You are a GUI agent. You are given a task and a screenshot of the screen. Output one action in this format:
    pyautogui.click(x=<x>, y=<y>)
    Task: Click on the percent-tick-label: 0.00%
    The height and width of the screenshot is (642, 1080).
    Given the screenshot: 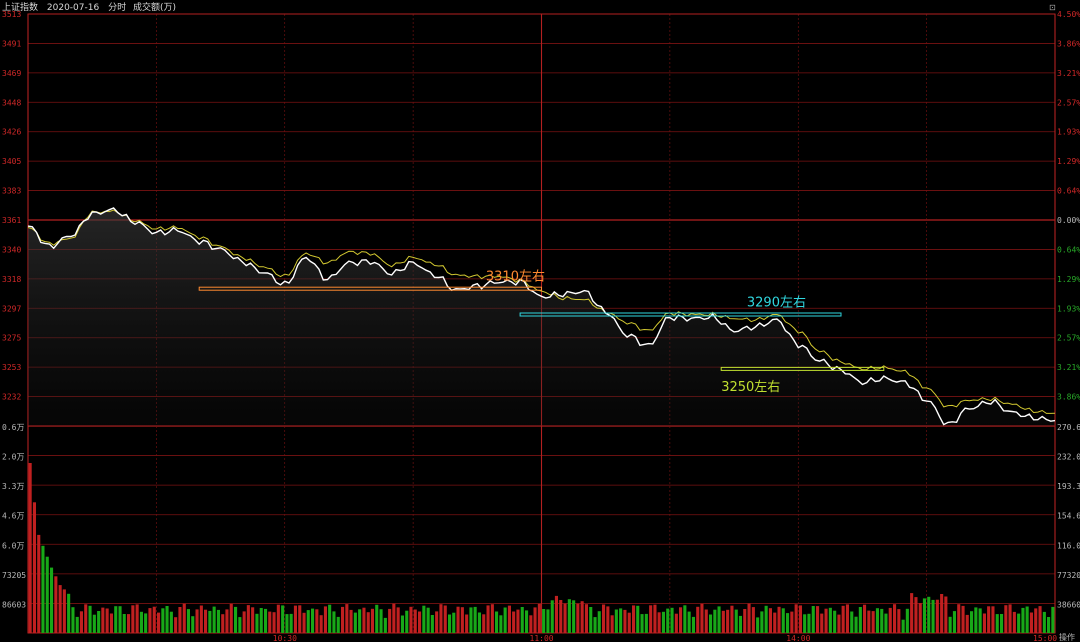 What is the action you would take?
    pyautogui.click(x=1068, y=220)
    